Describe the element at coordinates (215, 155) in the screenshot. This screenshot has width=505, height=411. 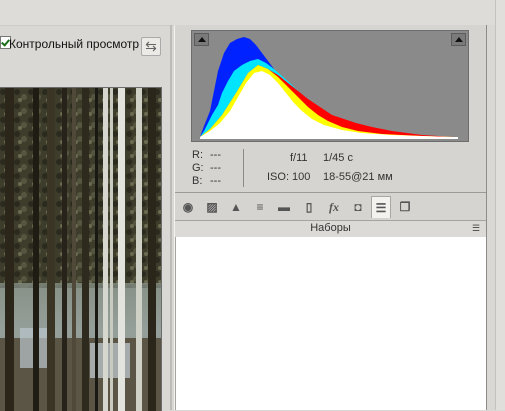
I see `r-value: ---` at that location.